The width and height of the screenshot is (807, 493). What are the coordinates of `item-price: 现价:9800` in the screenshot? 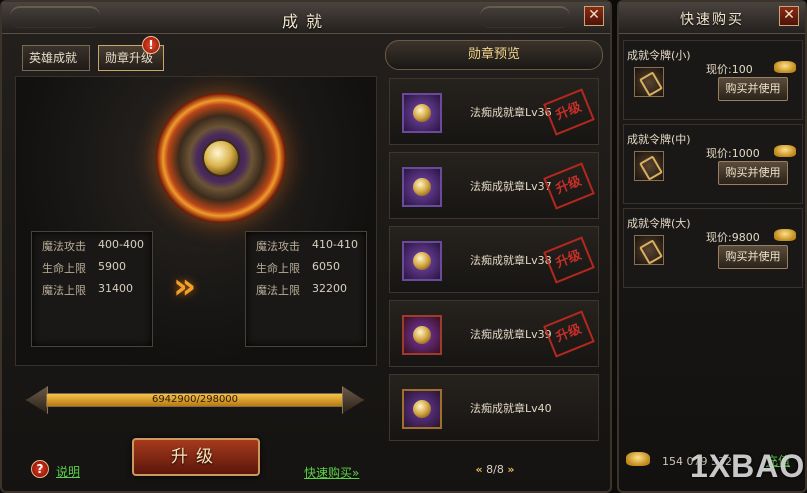 It's located at (733, 237).